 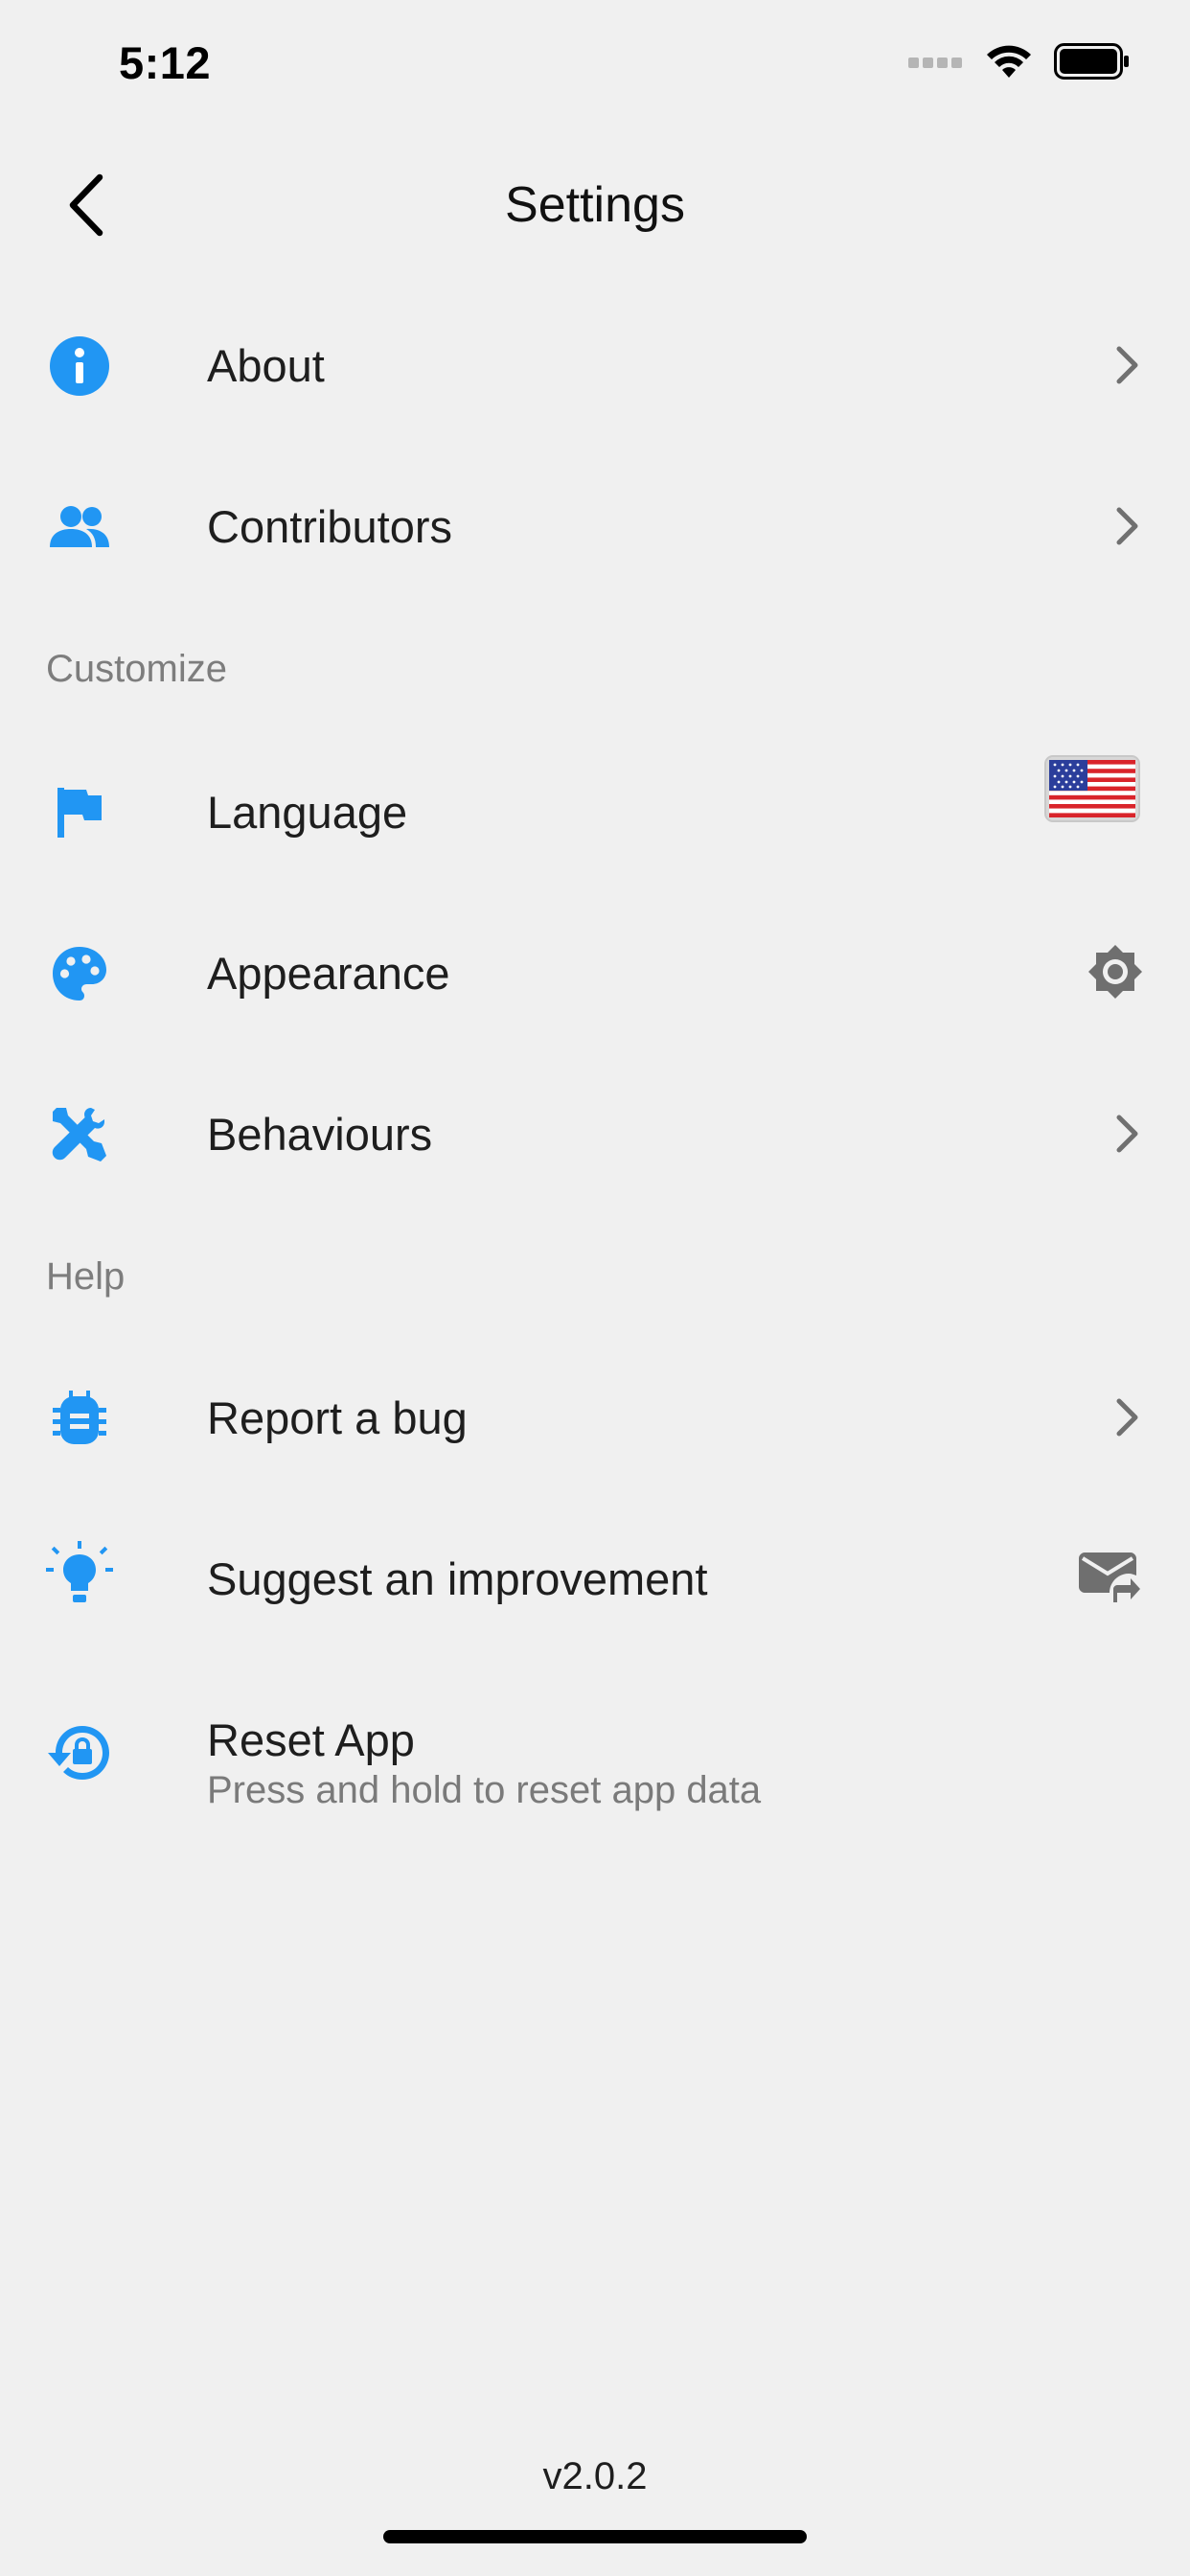 What do you see at coordinates (595, 527) in the screenshot?
I see `contributors-row: Contributors` at bounding box center [595, 527].